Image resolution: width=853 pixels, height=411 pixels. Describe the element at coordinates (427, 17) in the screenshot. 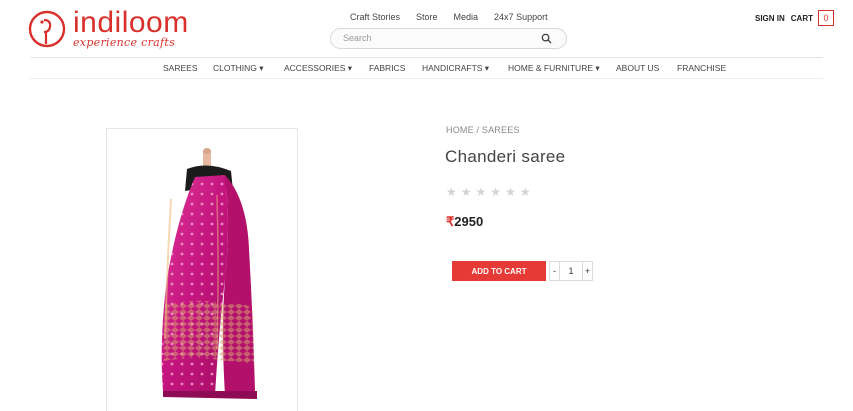

I see `toplink-store: Store` at that location.